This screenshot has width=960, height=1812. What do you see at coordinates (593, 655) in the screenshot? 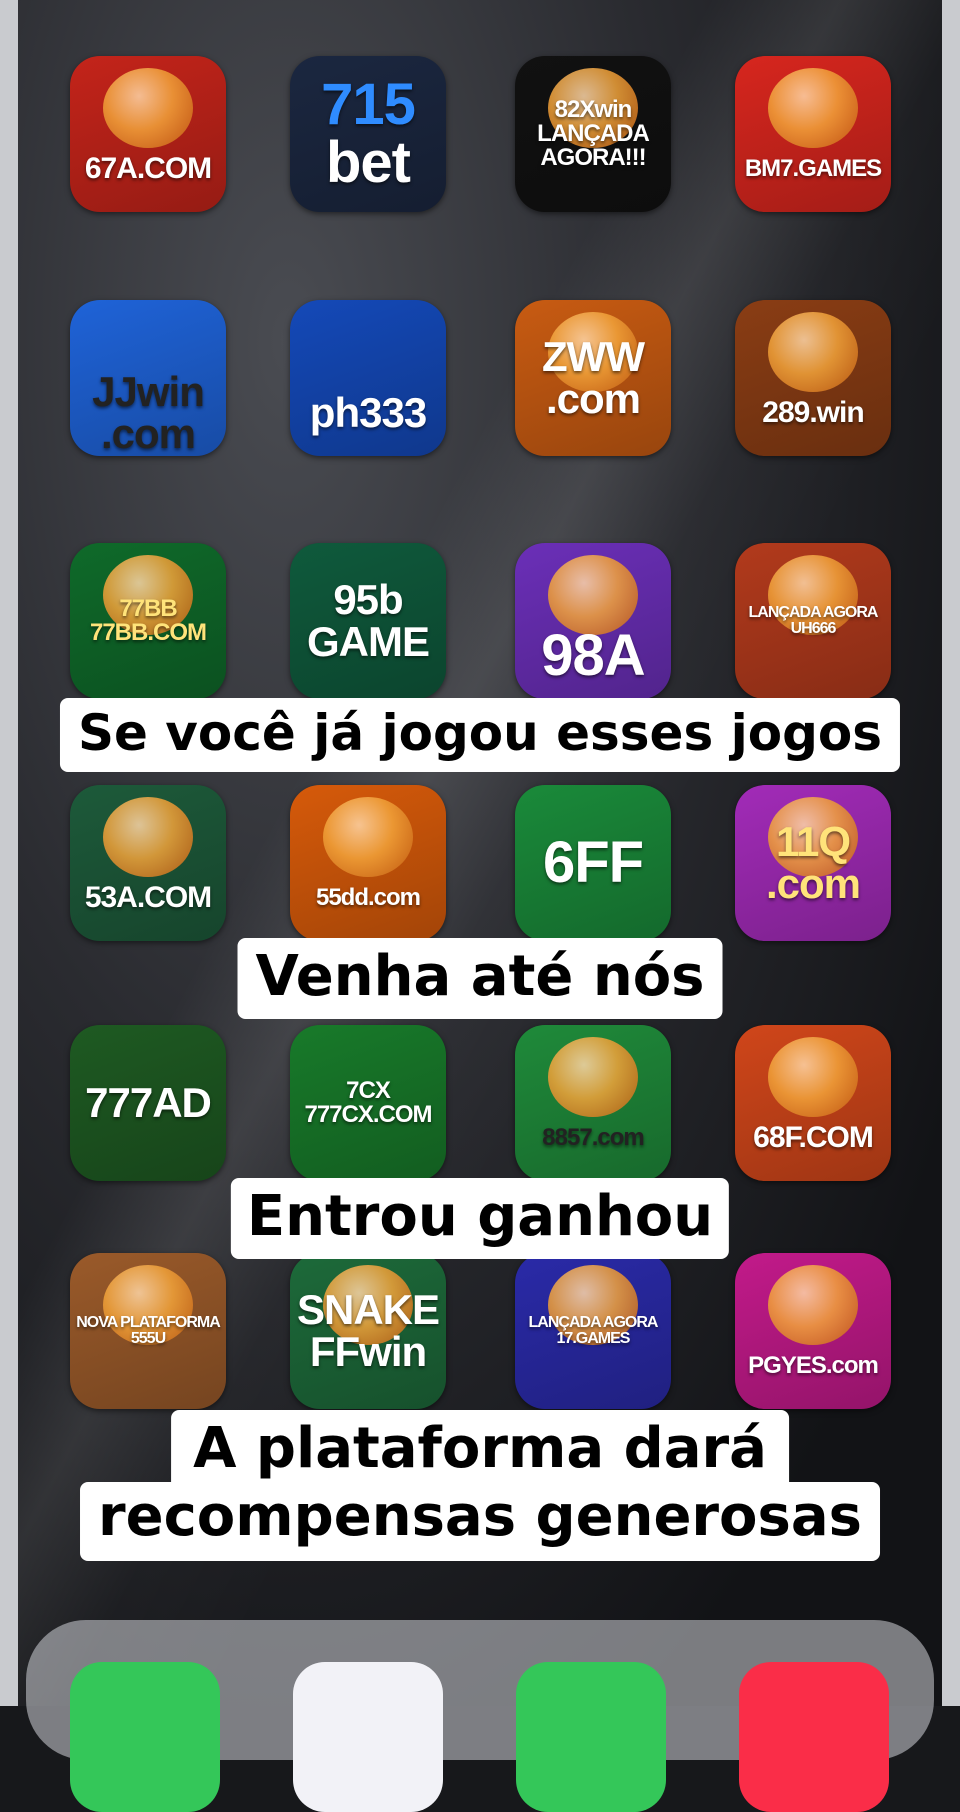
I see `app-icon-label: 98A` at bounding box center [593, 655].